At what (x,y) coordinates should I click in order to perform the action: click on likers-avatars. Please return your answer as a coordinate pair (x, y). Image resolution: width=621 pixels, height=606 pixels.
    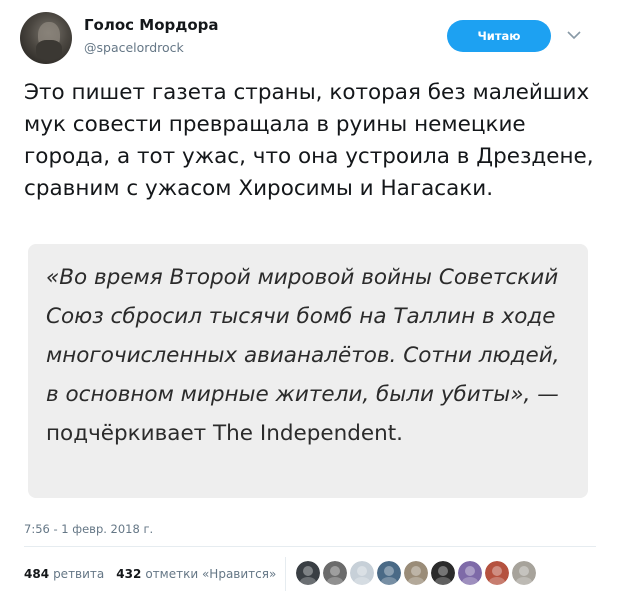
    Looking at the image, I should click on (416, 573).